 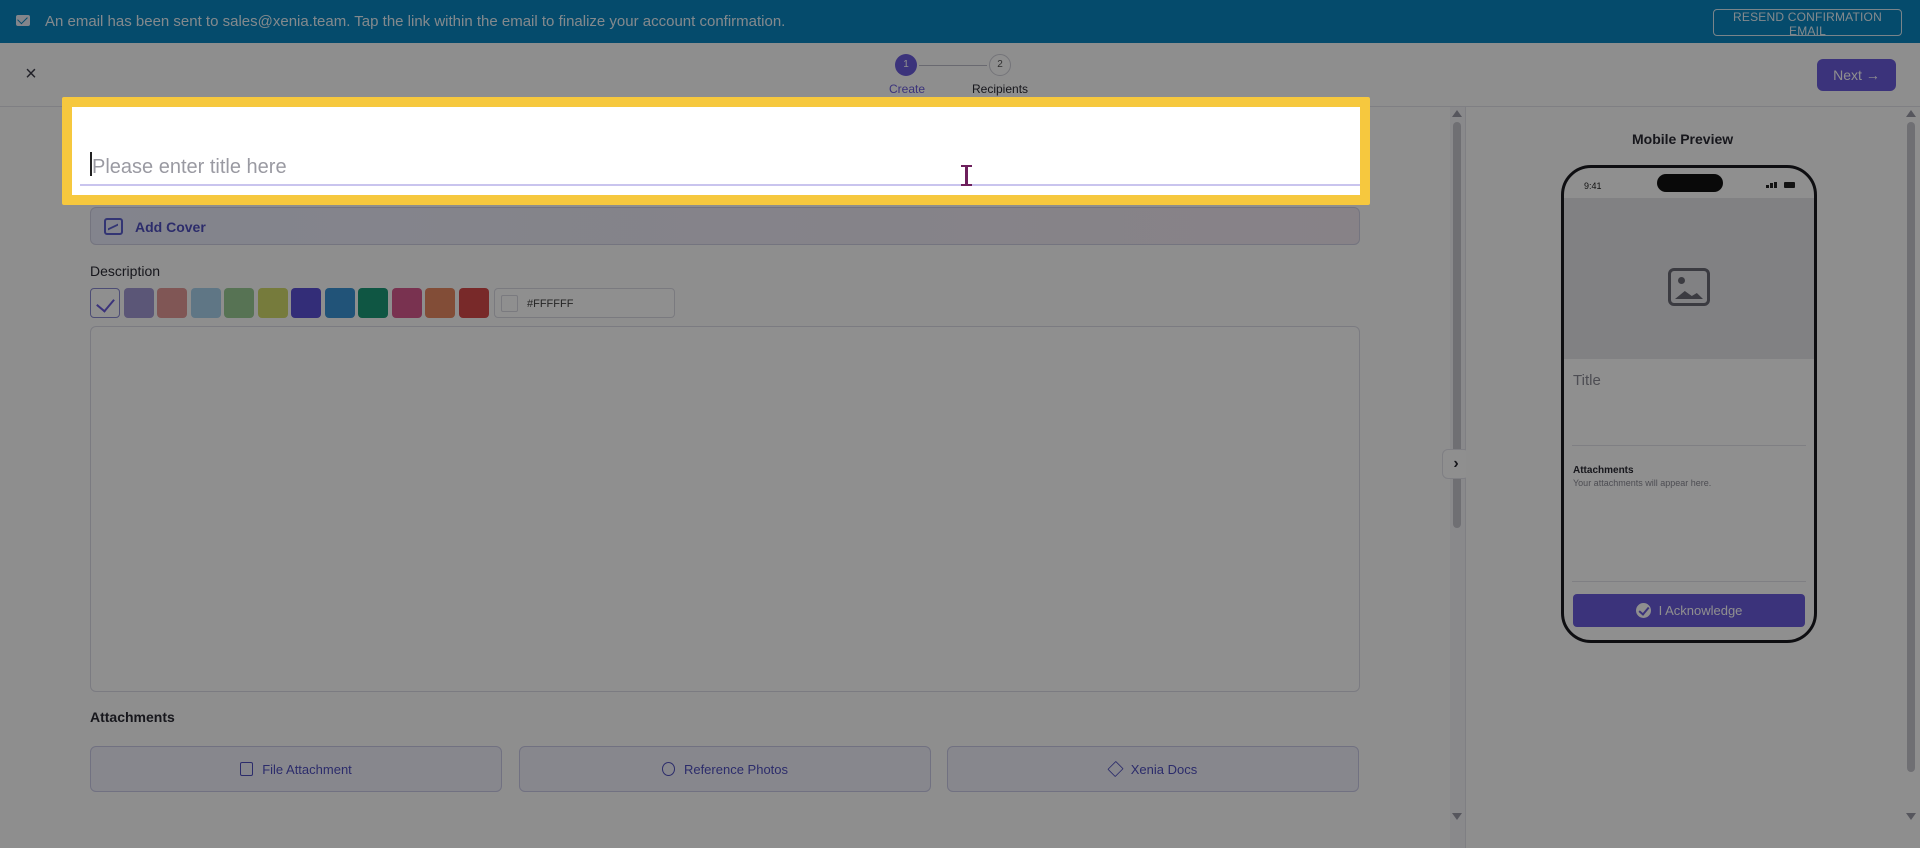 I want to click on resend-confirmation-button: RESEND CONFIRMATION EMAIL, so click(x=1807, y=23).